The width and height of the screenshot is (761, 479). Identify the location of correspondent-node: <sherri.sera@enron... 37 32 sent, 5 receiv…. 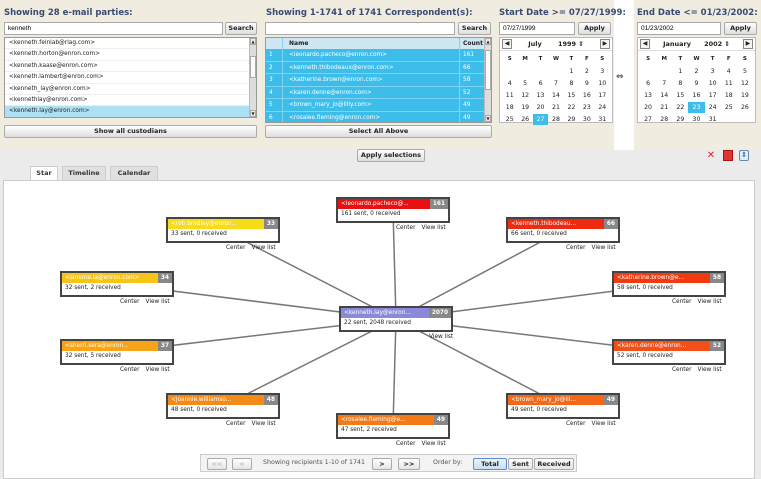
(117, 352).